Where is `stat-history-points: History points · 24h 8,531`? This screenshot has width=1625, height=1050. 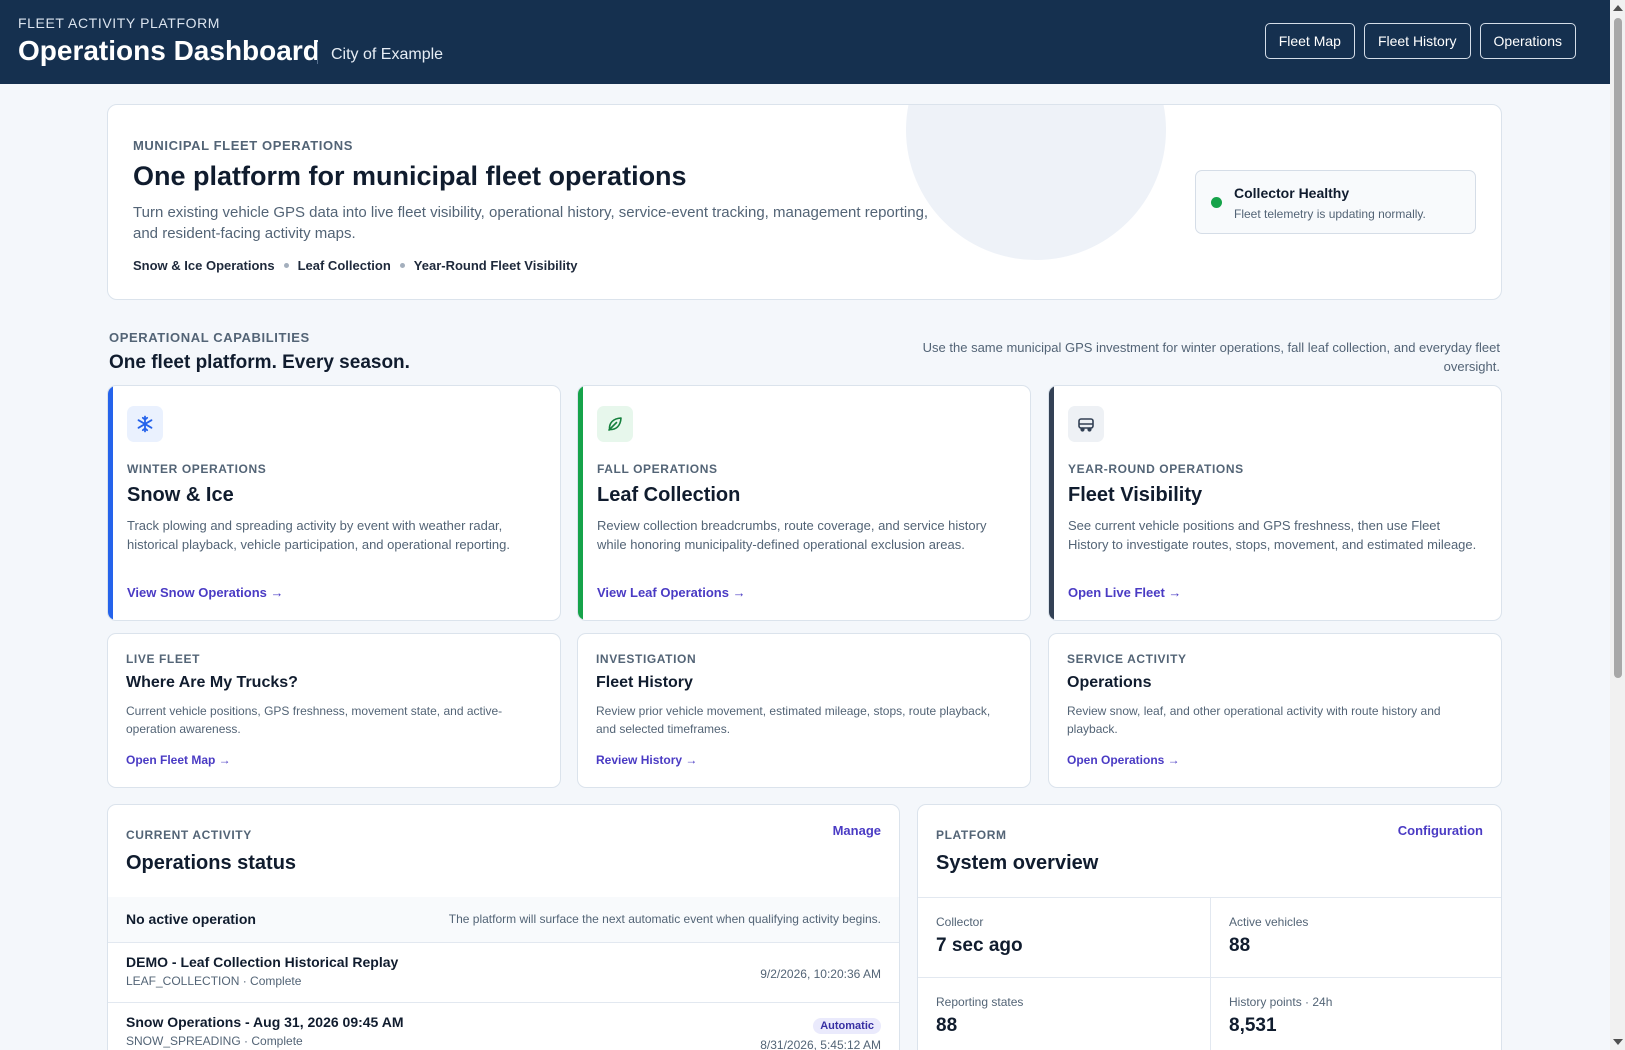 stat-history-points: History points · 24h 8,531 is located at coordinates (1356, 1013).